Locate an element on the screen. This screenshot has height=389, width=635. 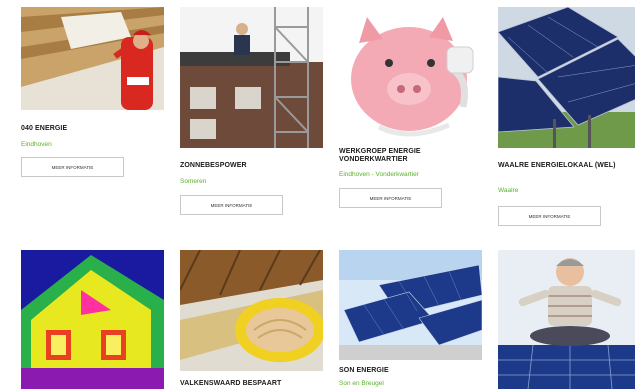
project-image-piggy-bank is located at coordinates (410, 73).